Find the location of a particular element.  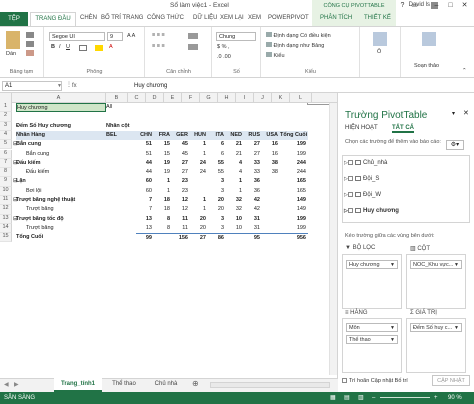

cell-a: Tổng Cuối is located at coordinates (61, 237).